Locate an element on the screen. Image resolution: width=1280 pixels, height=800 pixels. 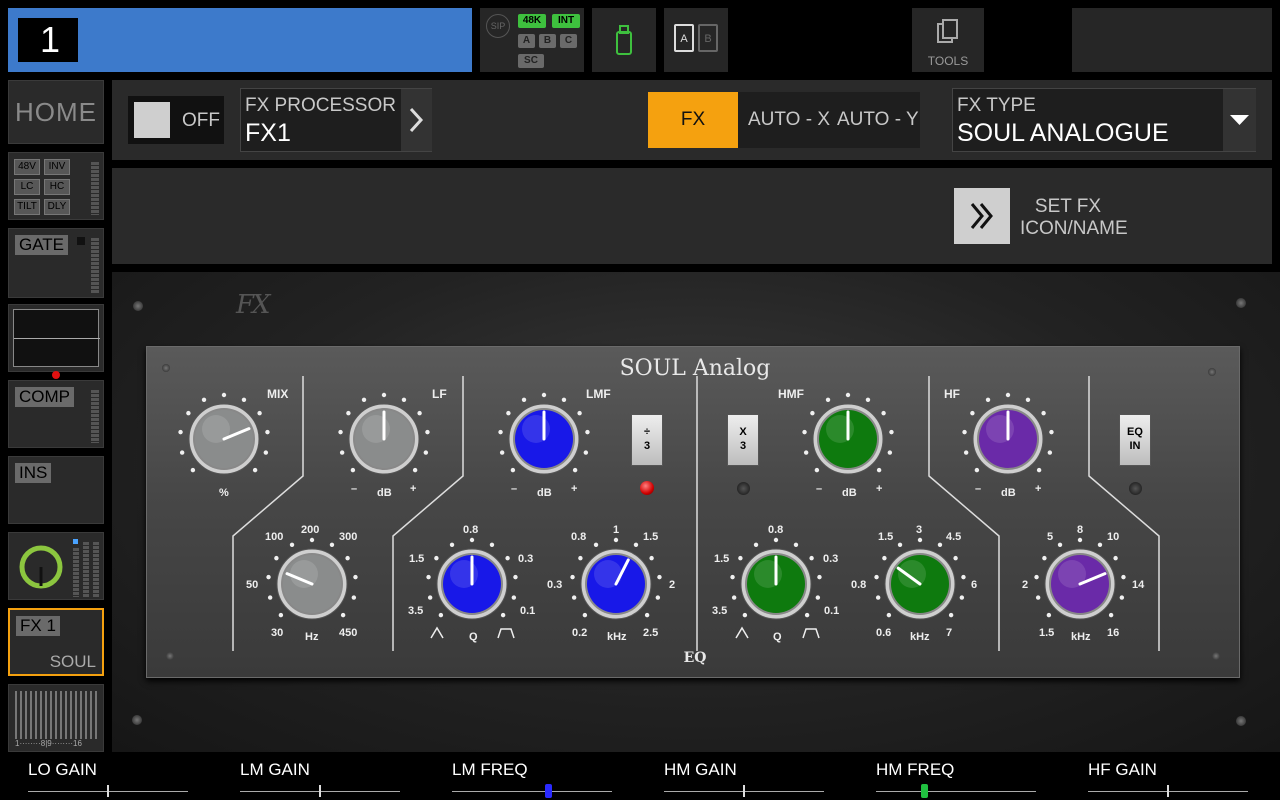
hf-gain-minus: – is located at coordinates (978, 489).